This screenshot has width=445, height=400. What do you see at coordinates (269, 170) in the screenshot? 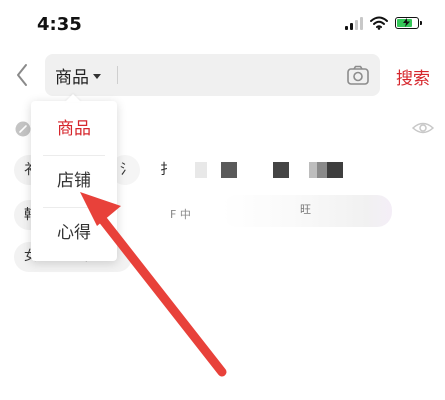
I see `blurred-region` at bounding box center [269, 170].